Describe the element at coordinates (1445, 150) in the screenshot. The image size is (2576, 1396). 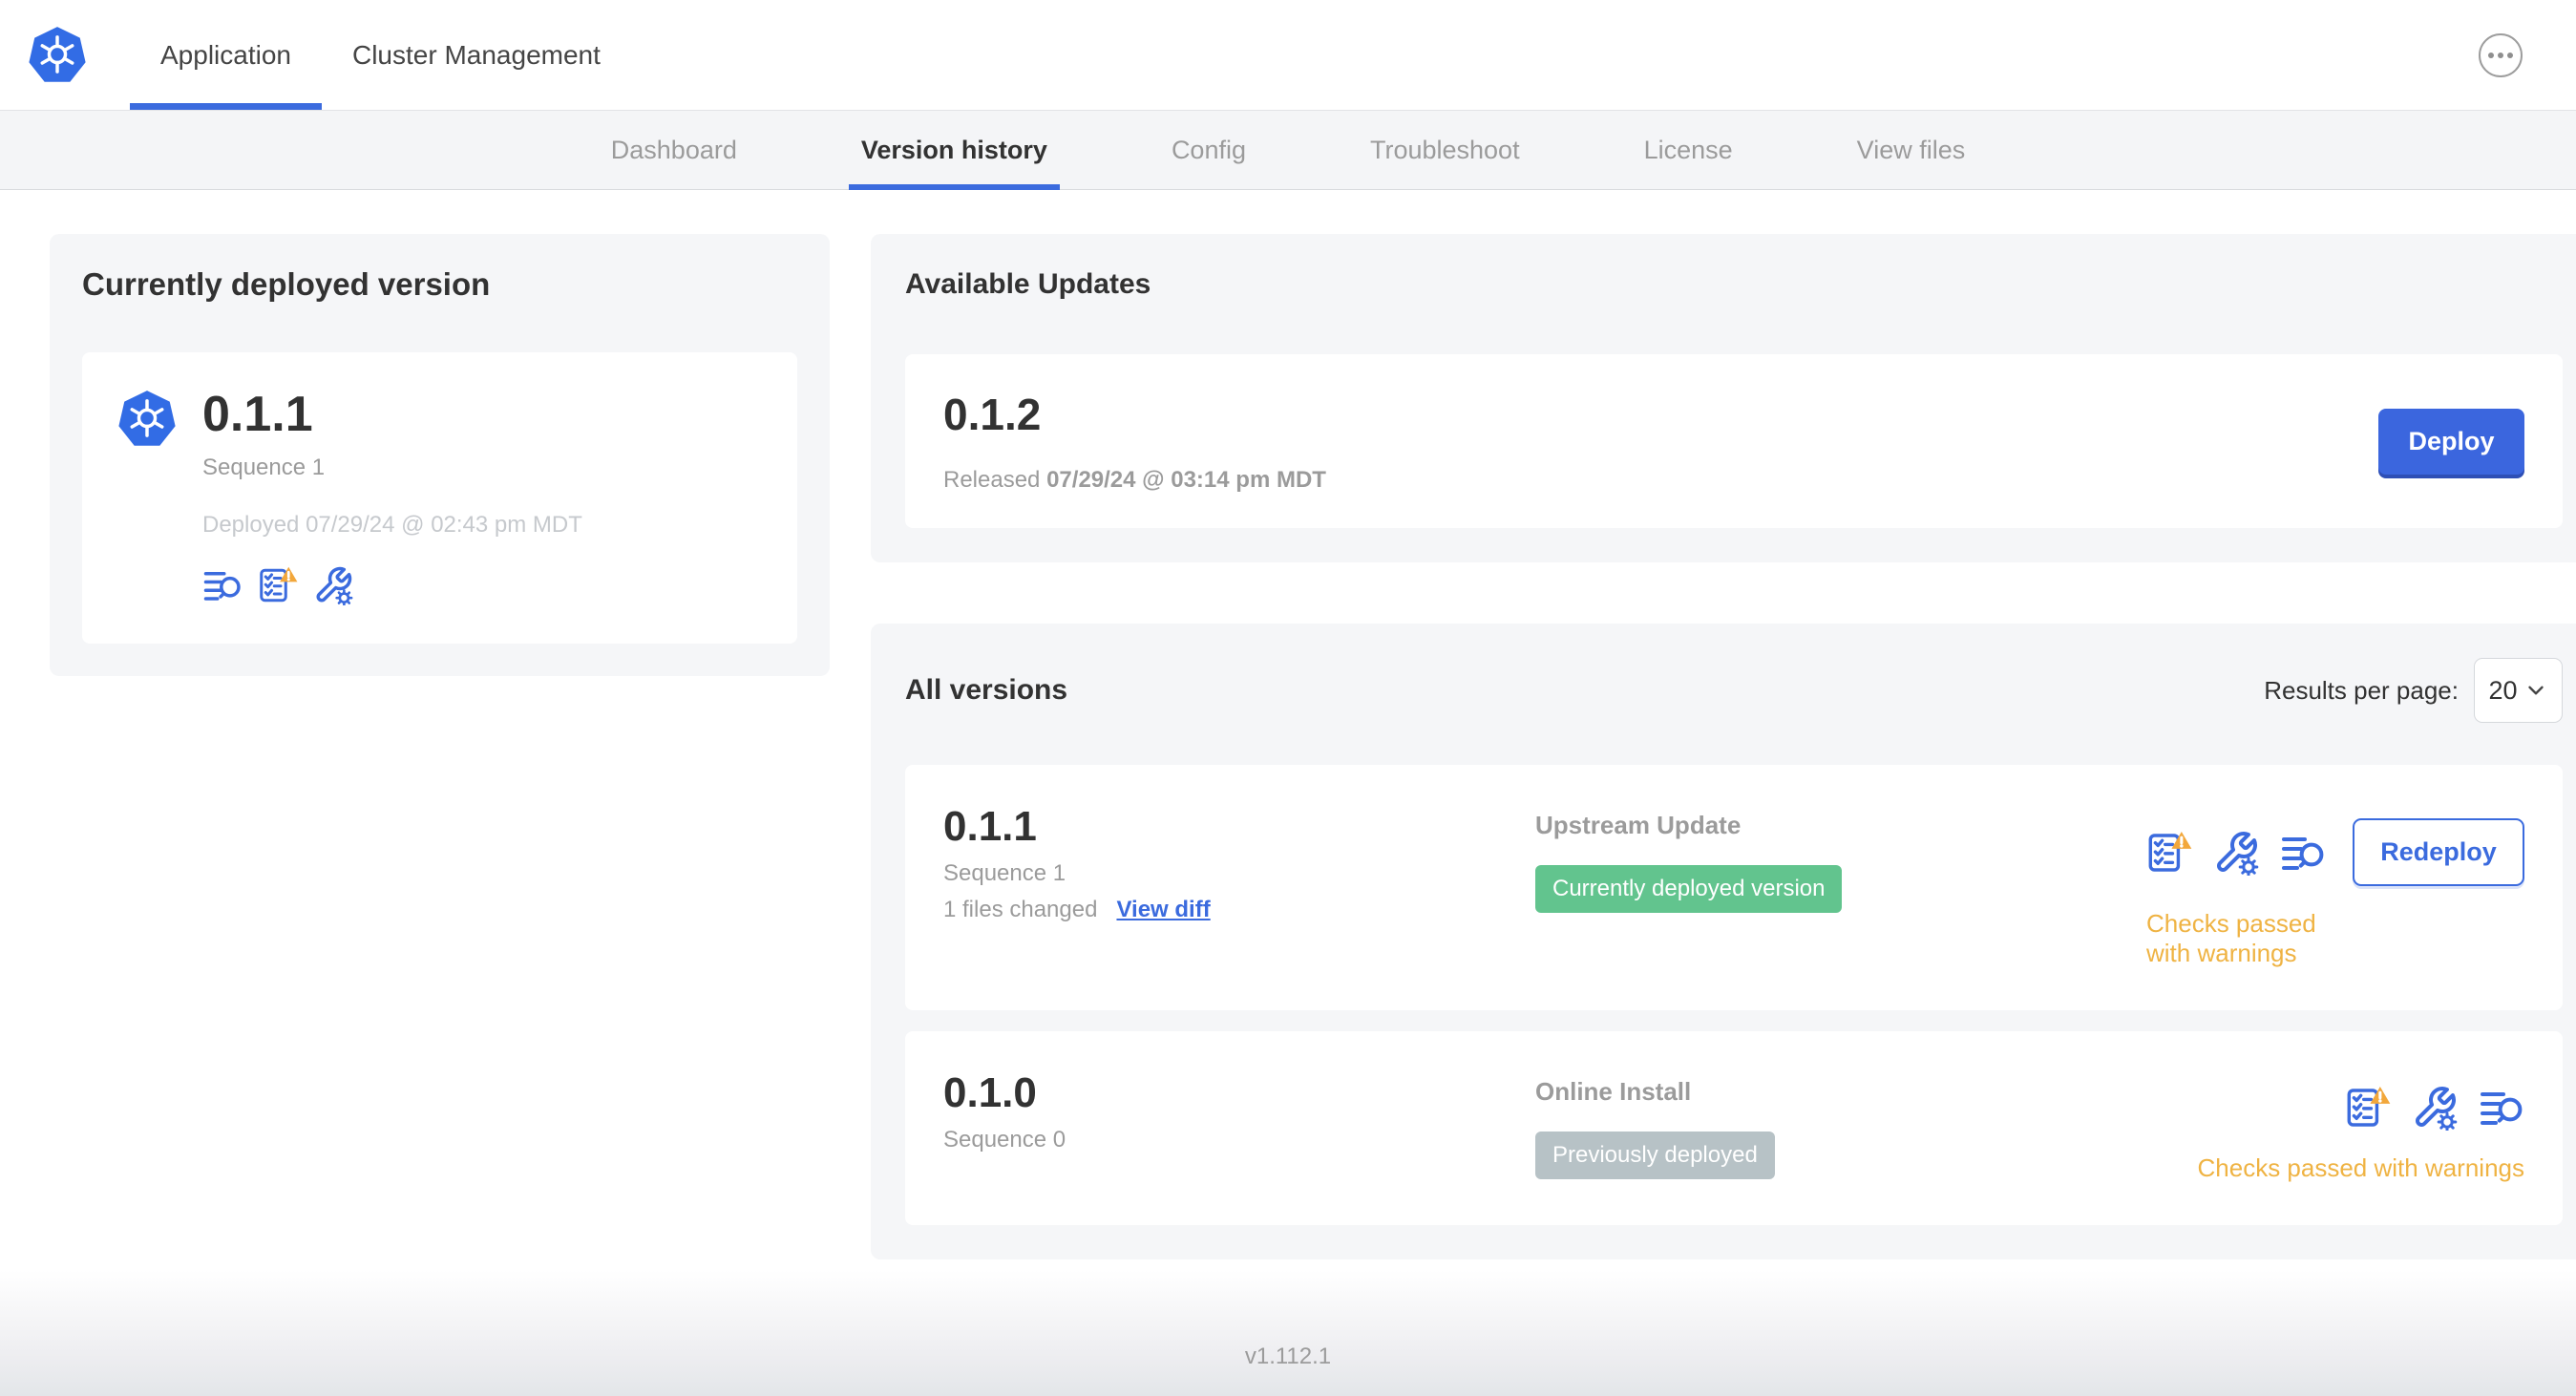
I see `tab-troubleshoot: Troubleshoot` at that location.